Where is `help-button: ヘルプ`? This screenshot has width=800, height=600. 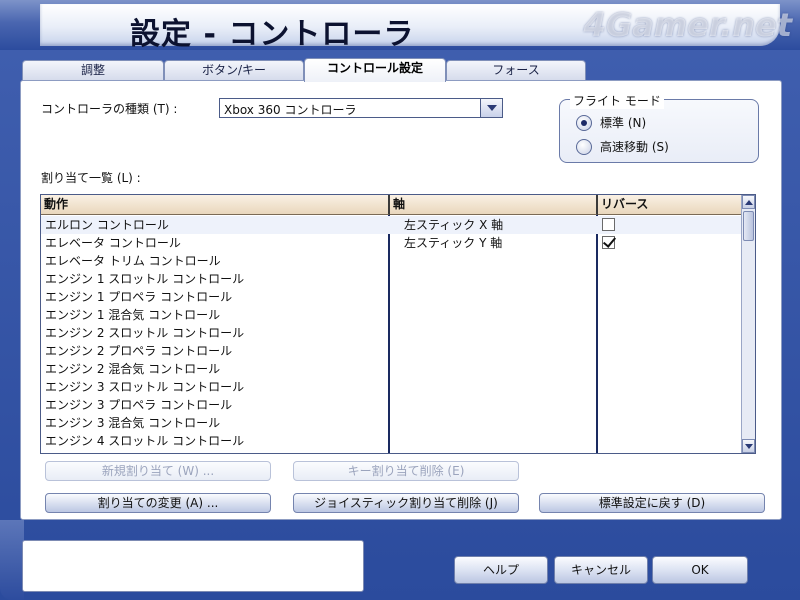 help-button: ヘルプ is located at coordinates (501, 570).